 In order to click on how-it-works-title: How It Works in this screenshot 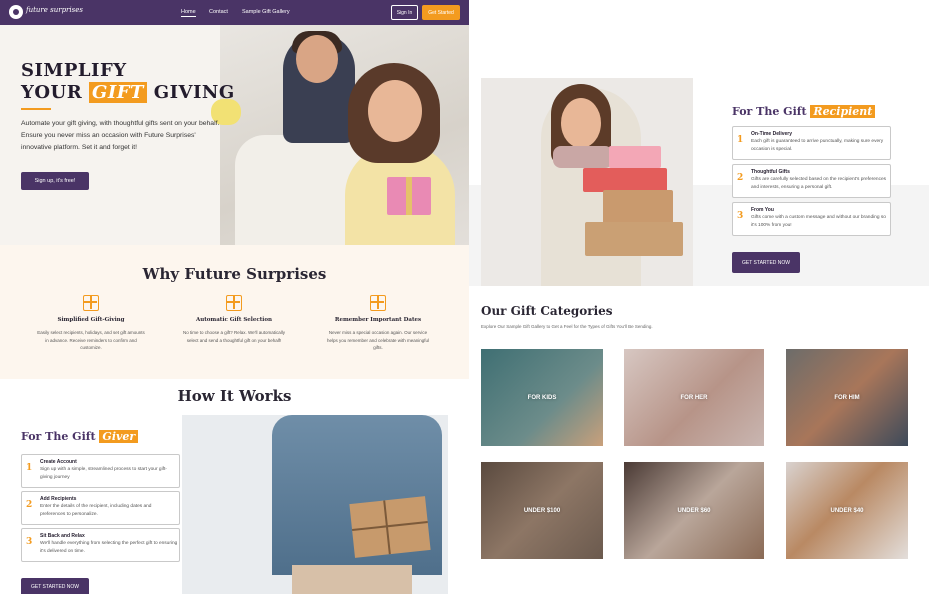, I will do `click(234, 396)`.